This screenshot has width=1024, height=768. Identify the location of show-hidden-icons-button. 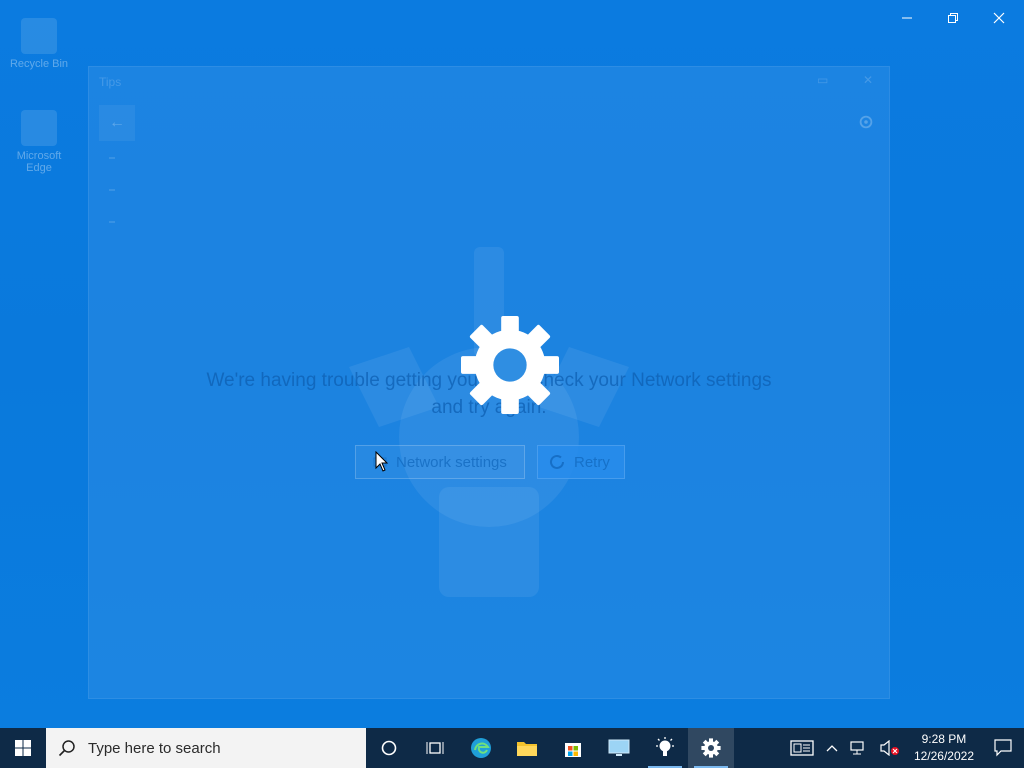
(832, 748).